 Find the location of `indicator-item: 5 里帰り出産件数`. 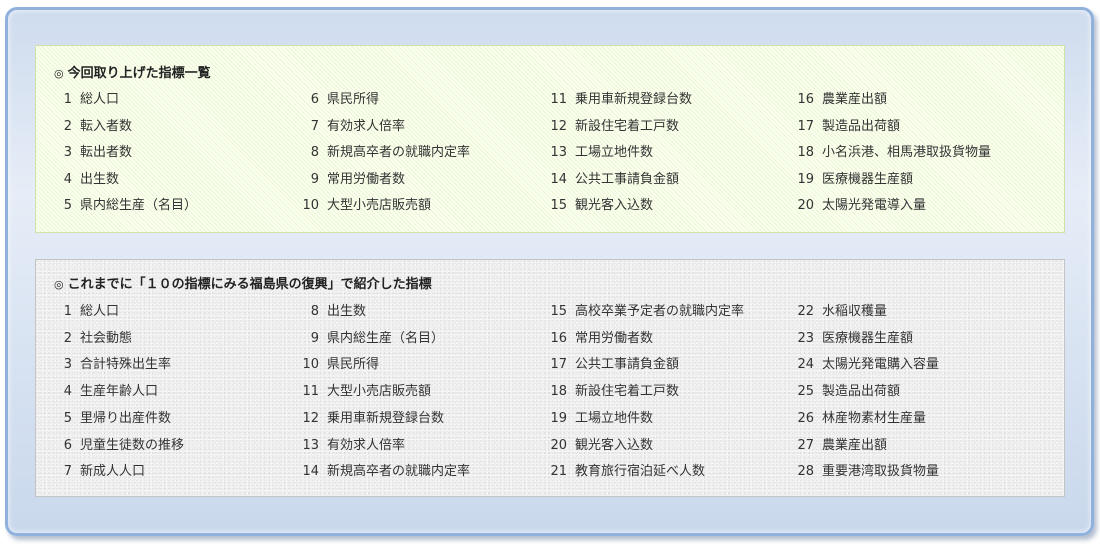

indicator-item: 5 里帰り出産件数 is located at coordinates (108, 416).